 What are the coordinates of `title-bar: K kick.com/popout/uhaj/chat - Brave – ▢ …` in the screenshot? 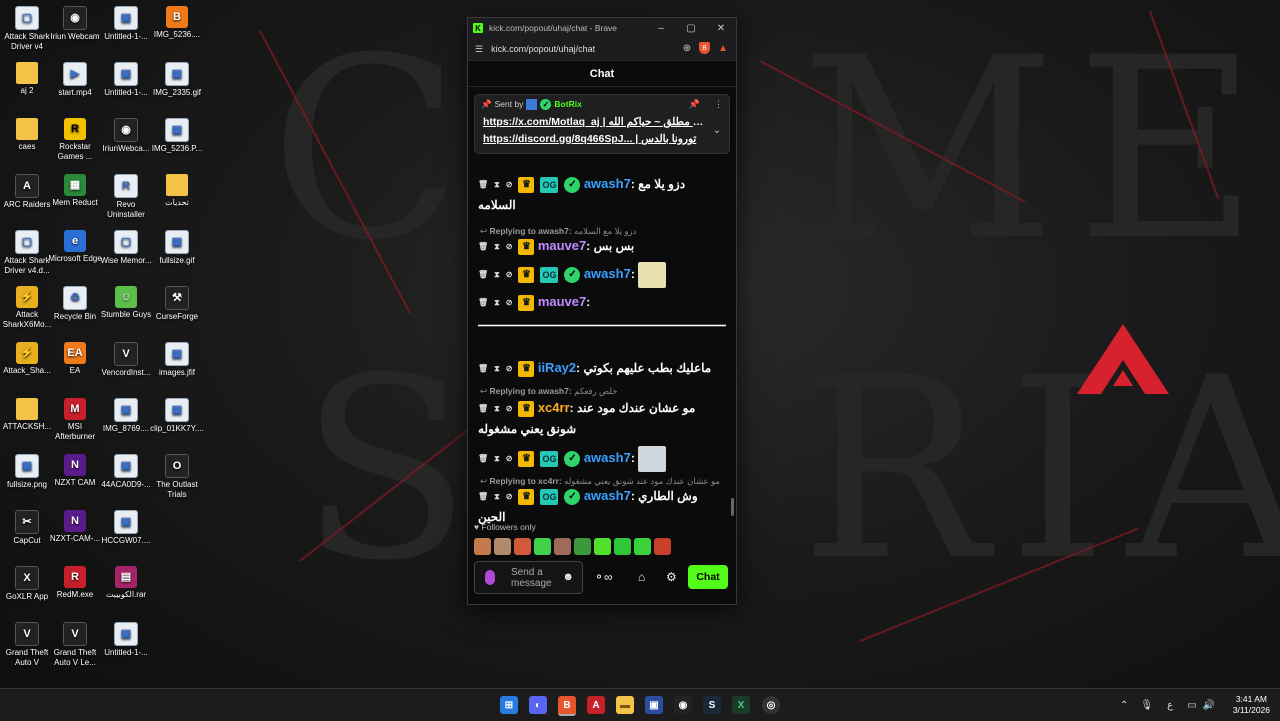 It's located at (602, 28).